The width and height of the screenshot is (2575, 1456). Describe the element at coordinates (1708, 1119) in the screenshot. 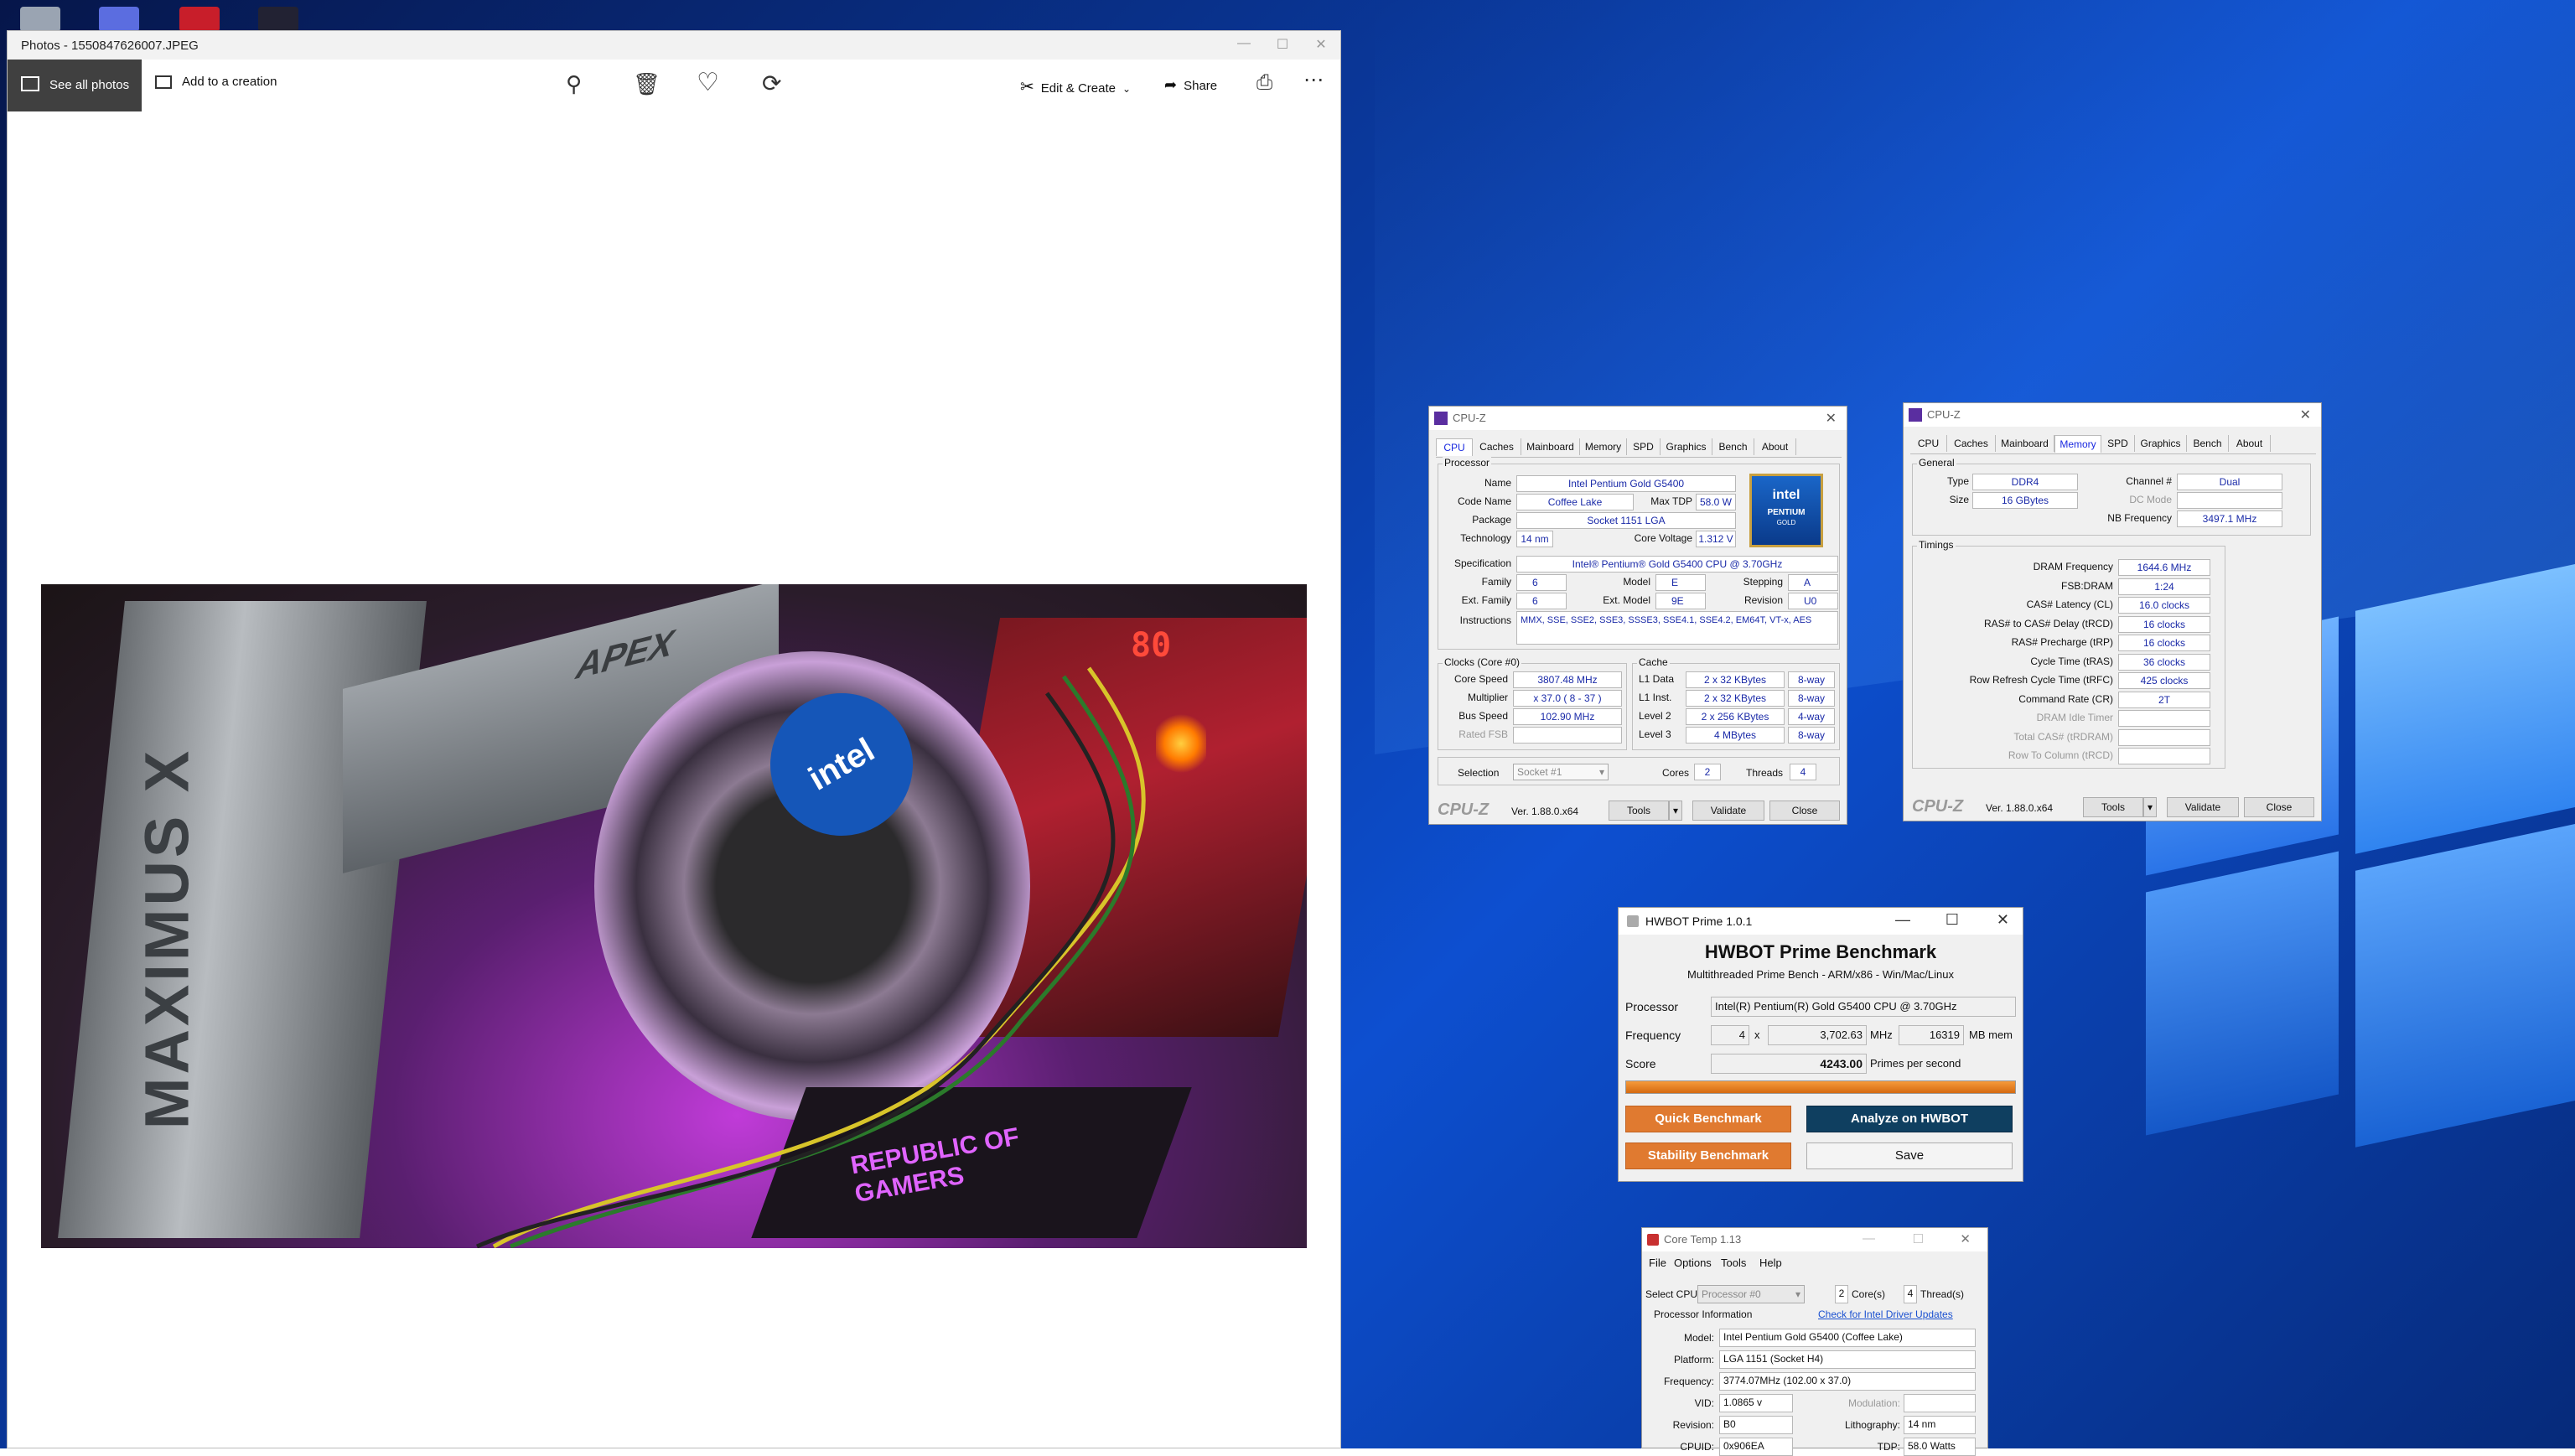

I see `quick-benchmark-button: Quick Benchmark` at that location.